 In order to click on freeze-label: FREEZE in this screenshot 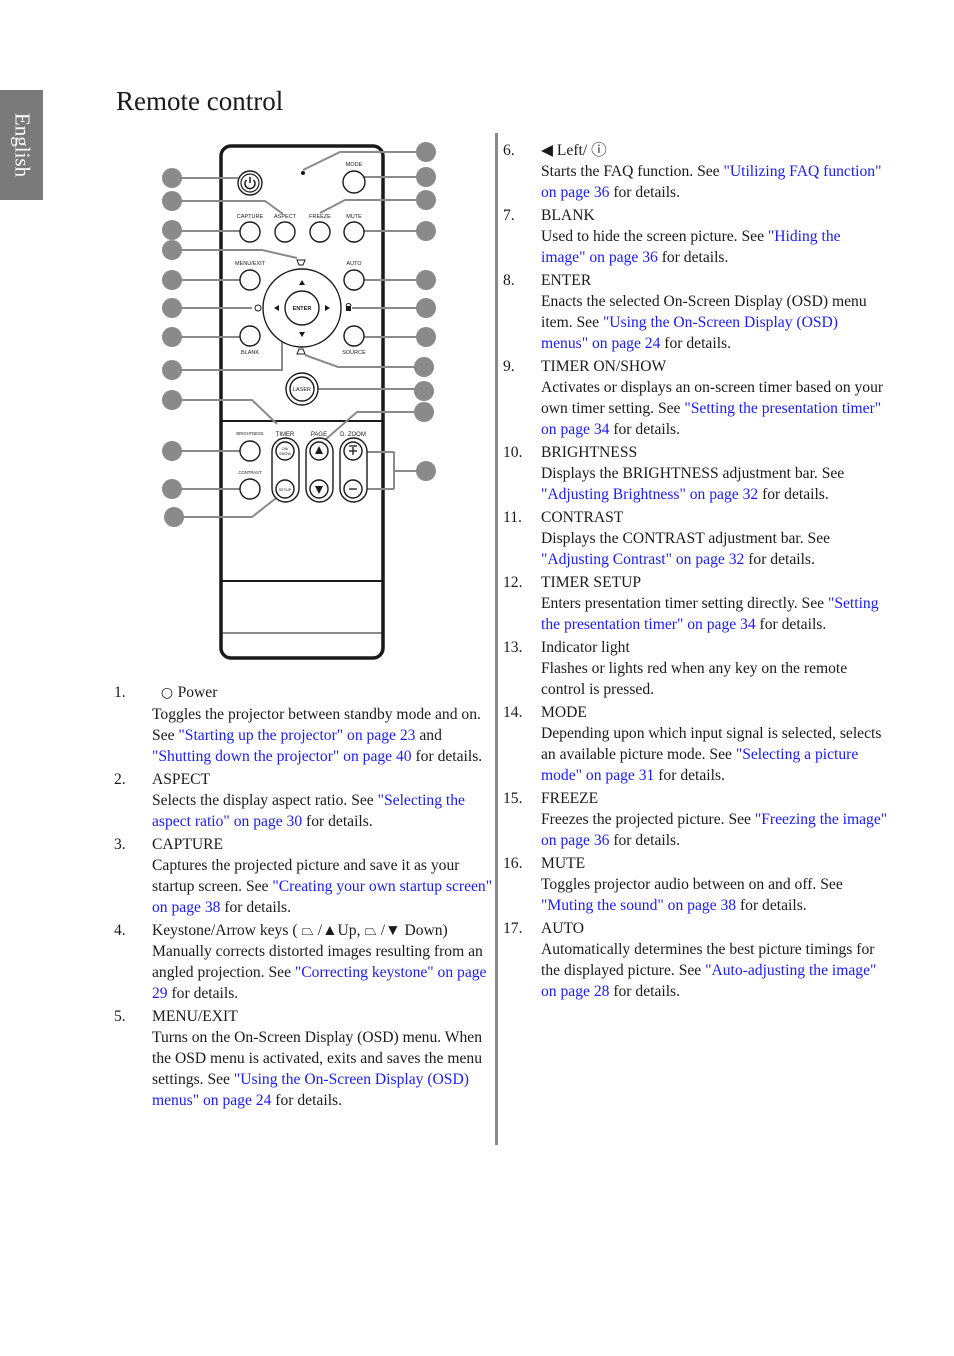, I will do `click(320, 217)`.